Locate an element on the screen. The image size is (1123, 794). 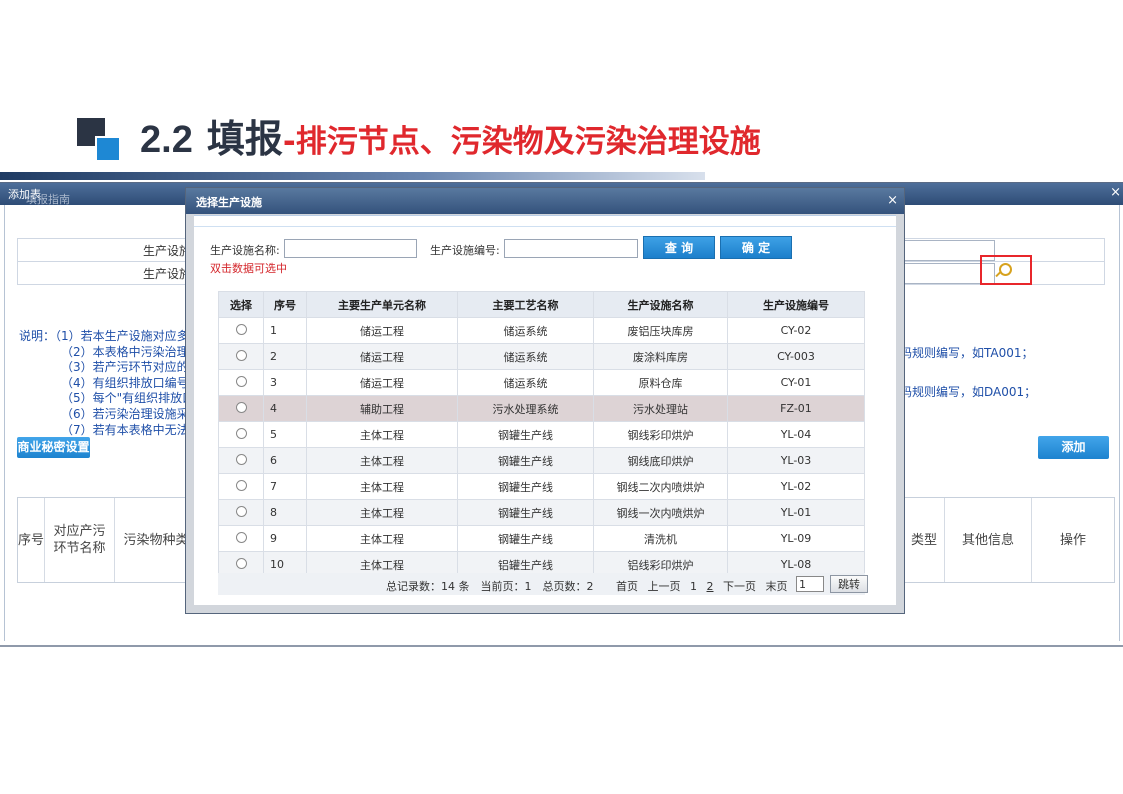
page-1-link: 1 is located at coordinates (693, 586).